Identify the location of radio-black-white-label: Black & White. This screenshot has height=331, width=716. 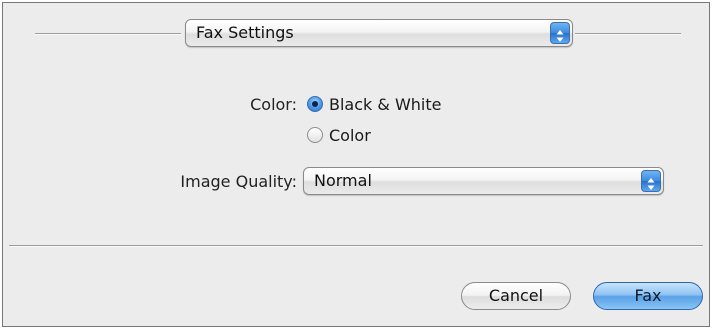
(385, 104).